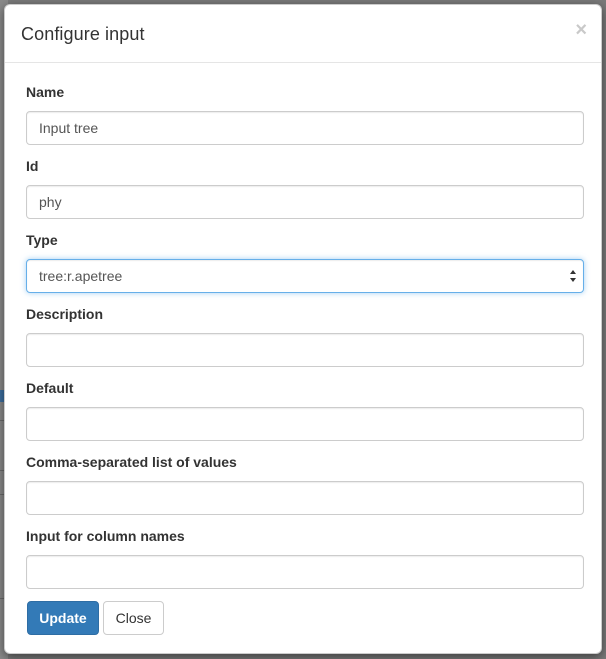 The width and height of the screenshot is (606, 659). Describe the element at coordinates (305, 498) in the screenshot. I see `values-input` at that location.